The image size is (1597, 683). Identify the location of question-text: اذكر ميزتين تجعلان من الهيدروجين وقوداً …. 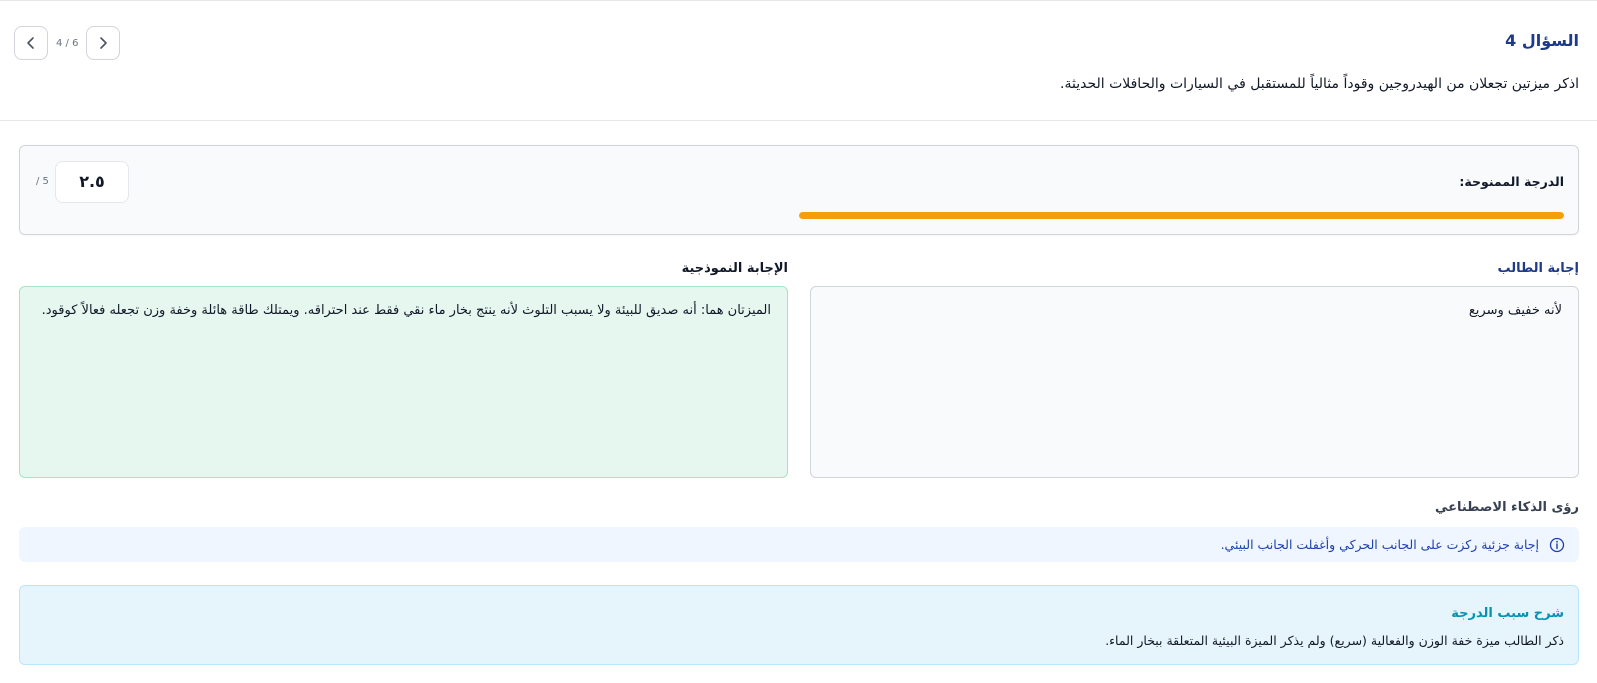
(1319, 84).